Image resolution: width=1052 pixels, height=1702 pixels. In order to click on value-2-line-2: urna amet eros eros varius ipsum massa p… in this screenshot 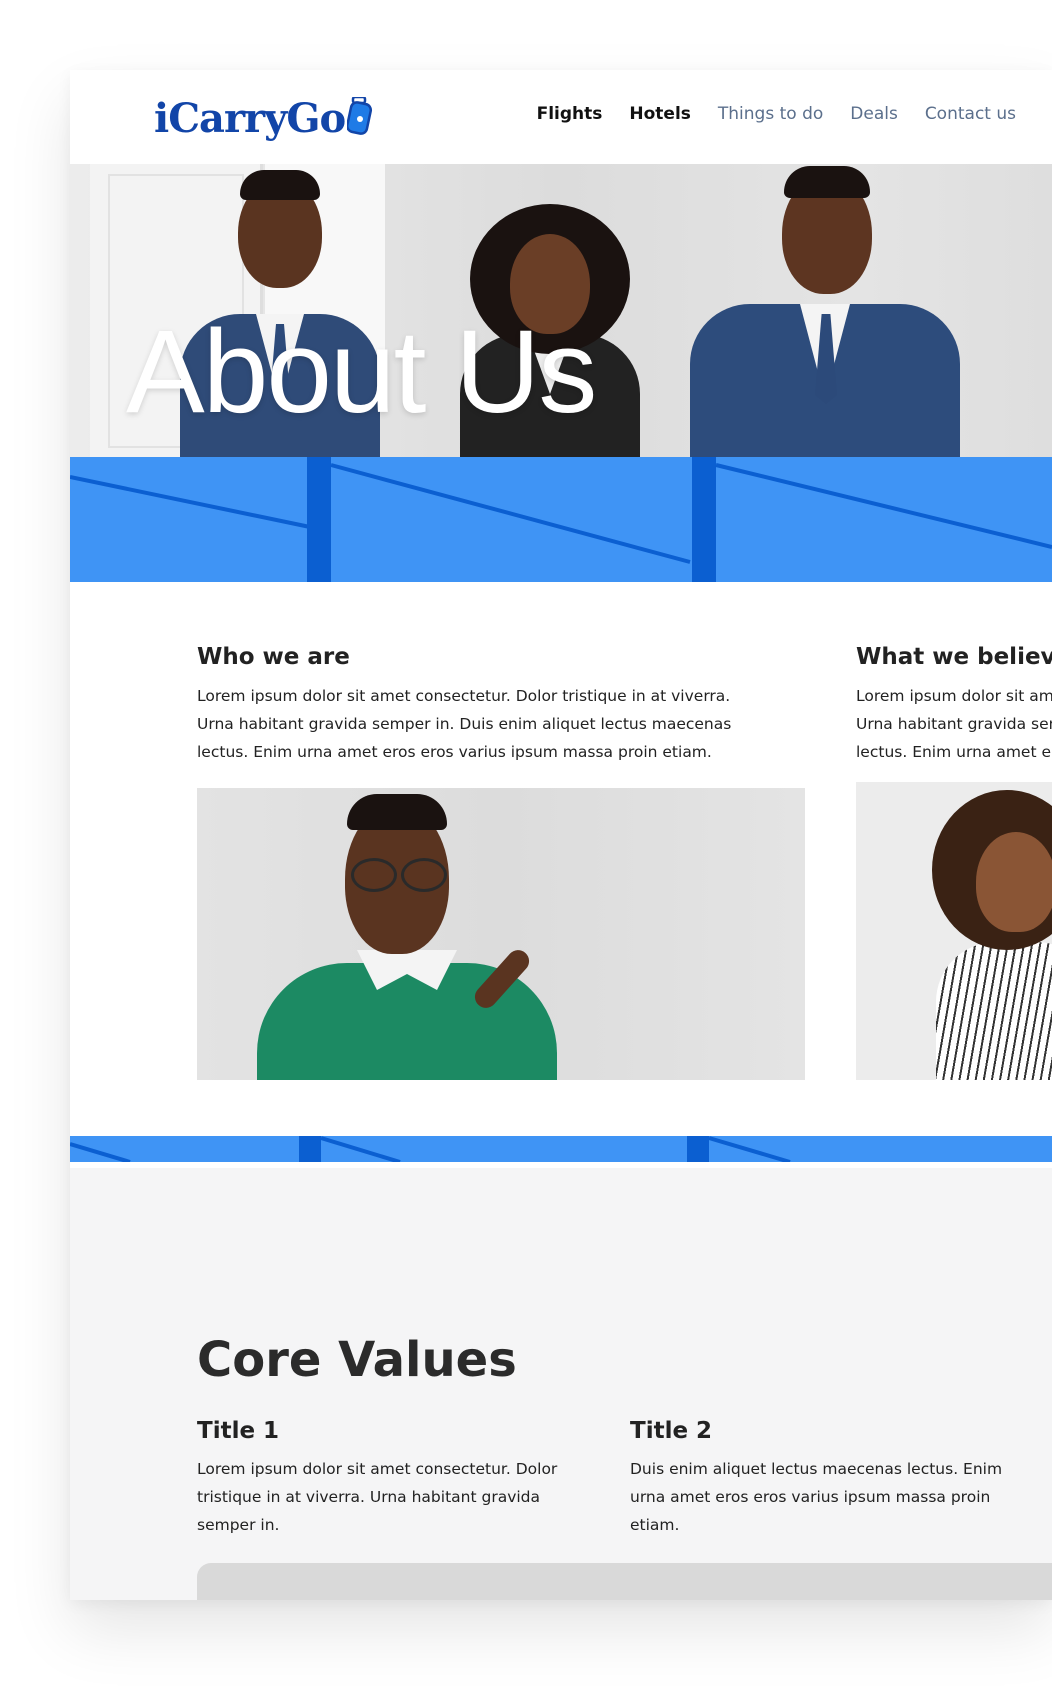, I will do `click(810, 1497)`.